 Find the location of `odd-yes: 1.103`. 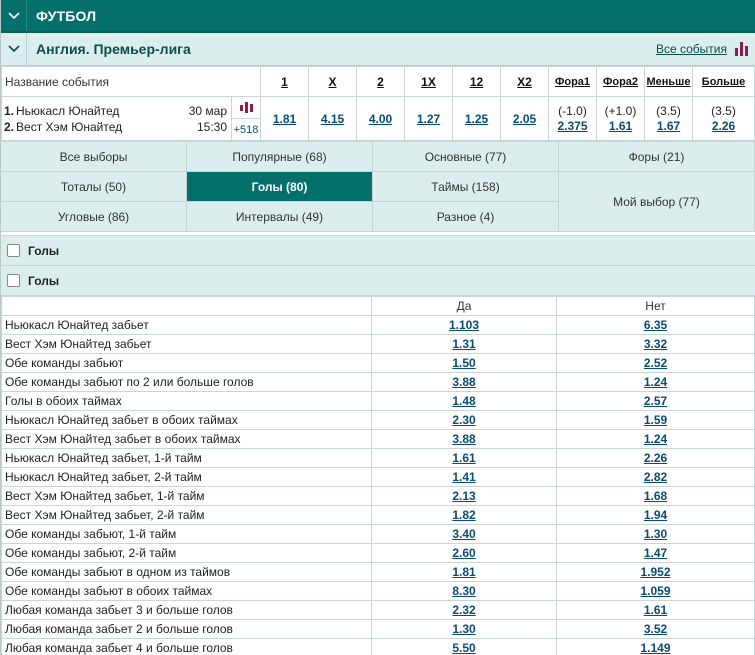

odd-yes: 1.103 is located at coordinates (464, 325).